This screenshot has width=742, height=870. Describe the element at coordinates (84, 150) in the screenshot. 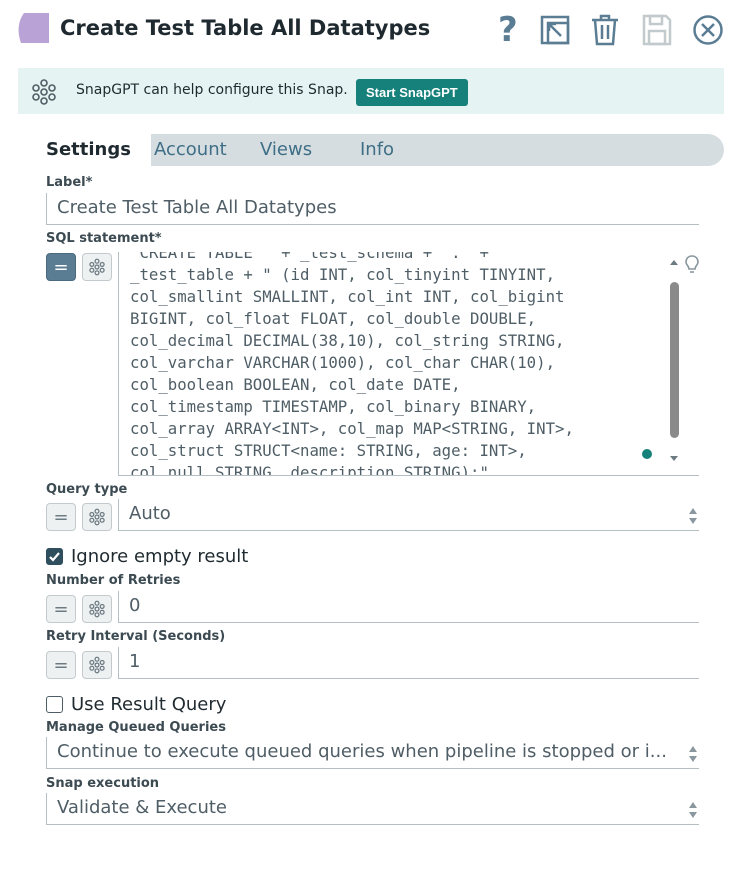

I see `tab-settings: Settings` at that location.